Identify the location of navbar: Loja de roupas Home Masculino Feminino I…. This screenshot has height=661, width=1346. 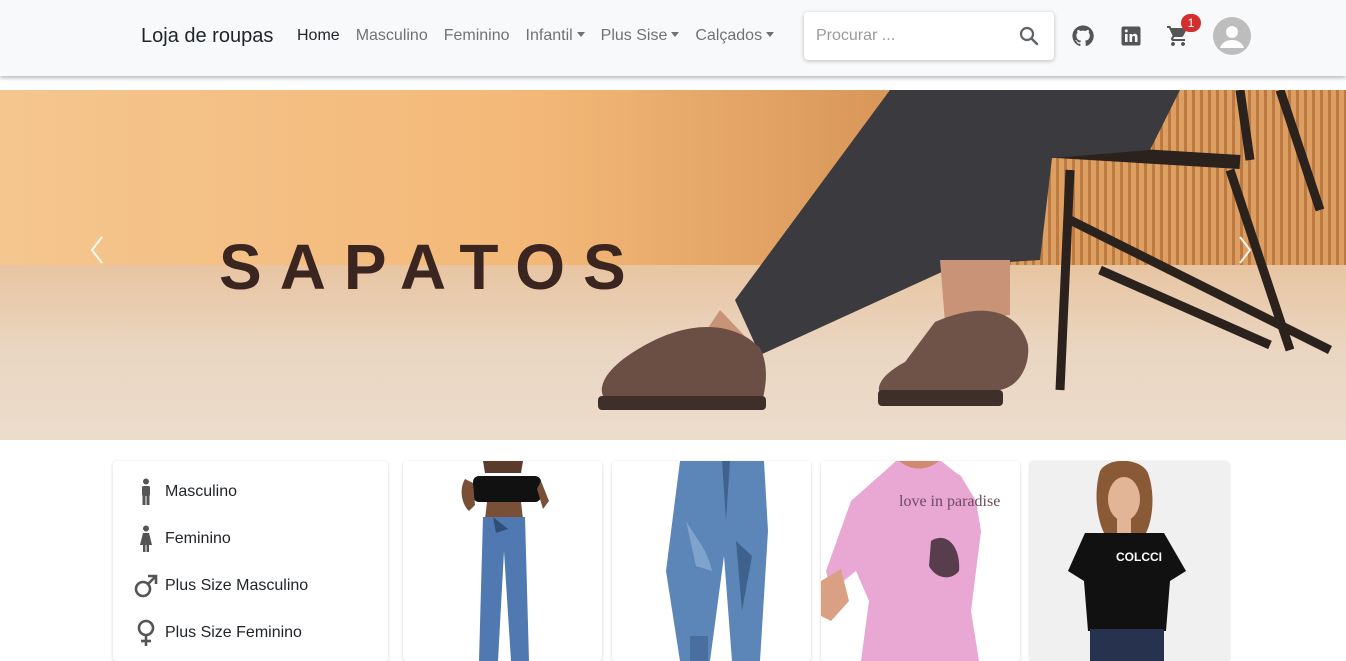
(673, 38).